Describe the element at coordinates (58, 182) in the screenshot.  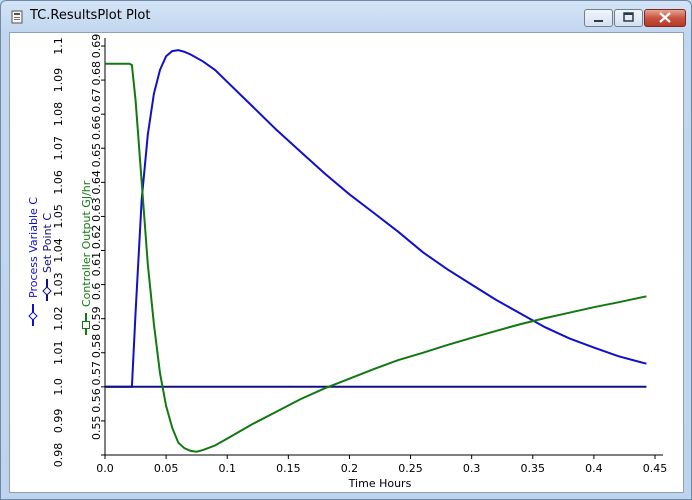
I see `left-tick-label: 1.06` at that location.